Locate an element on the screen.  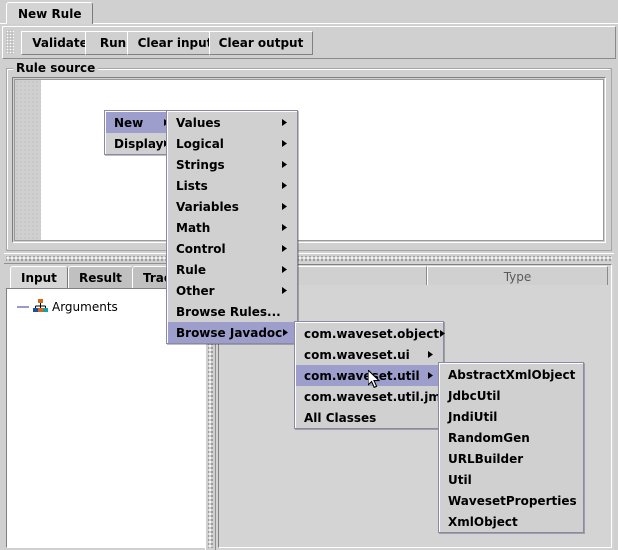
window-tab-strip: New Rule is located at coordinates (309, 13).